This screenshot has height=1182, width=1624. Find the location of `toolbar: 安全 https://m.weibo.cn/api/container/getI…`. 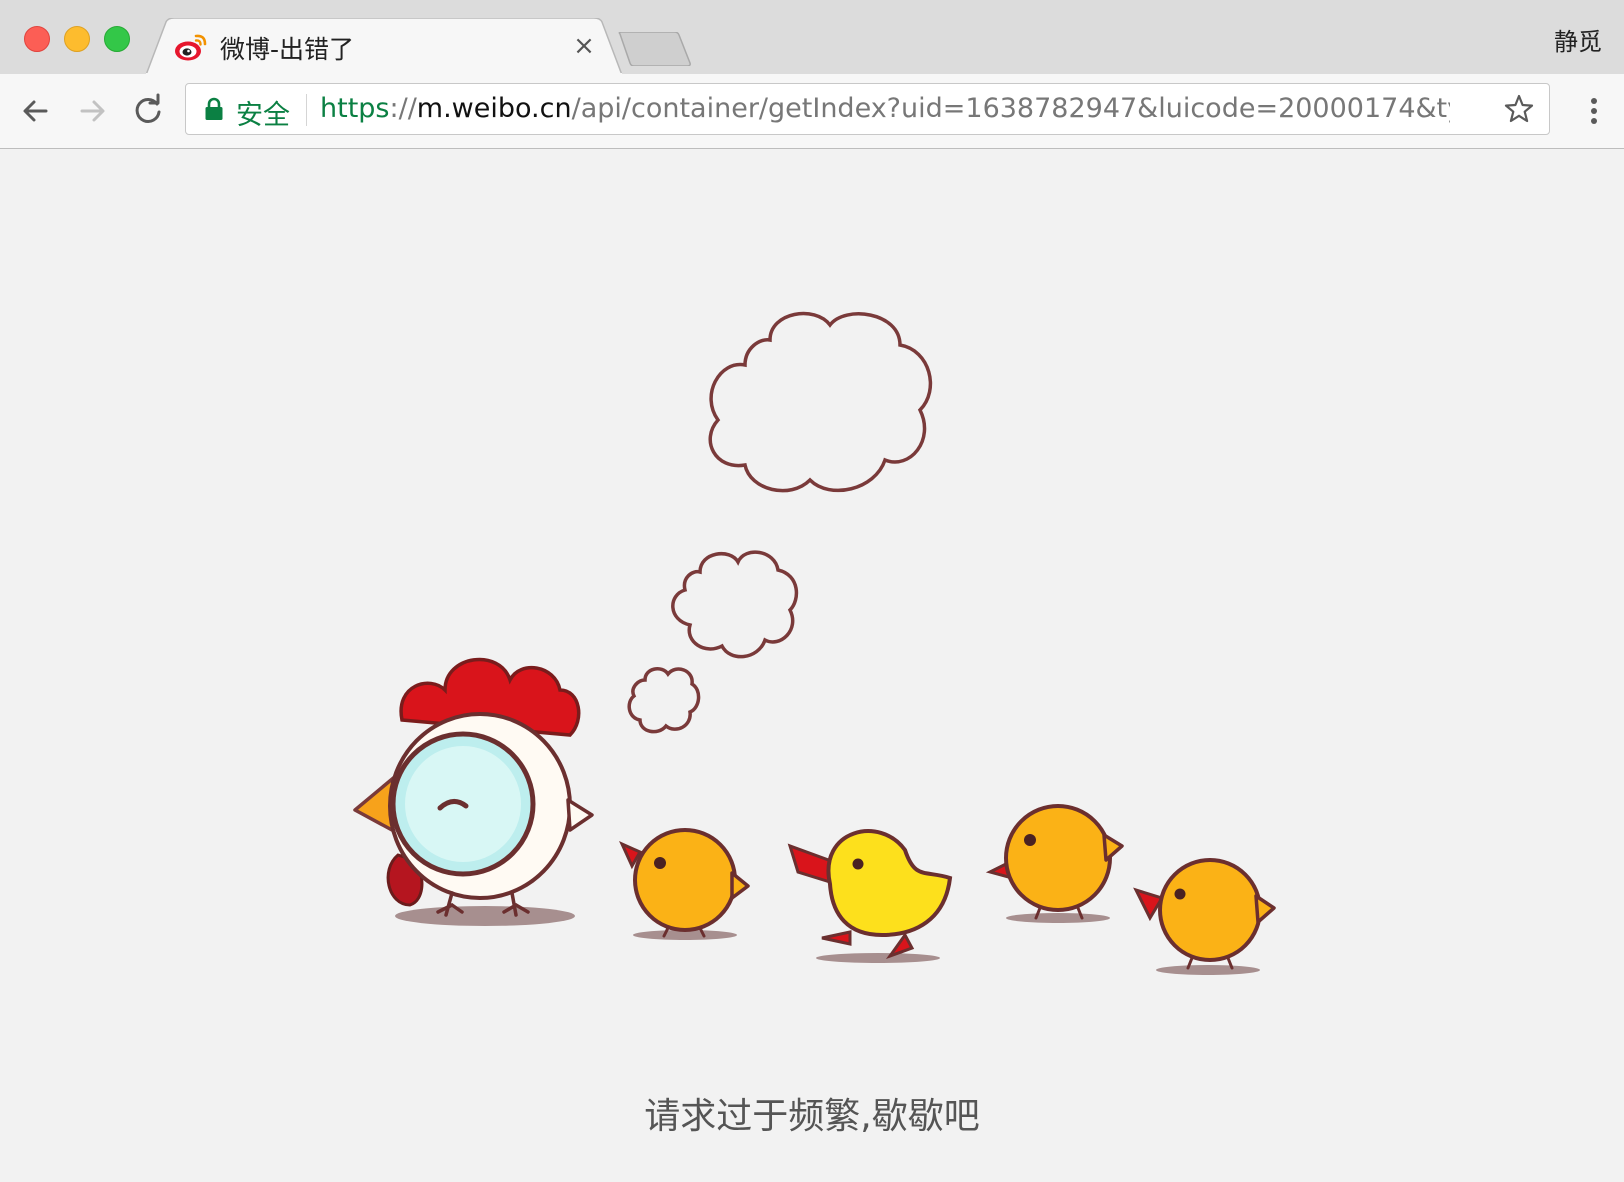

toolbar: 安全 https://m.weibo.cn/api/container/getI… is located at coordinates (812, 111).